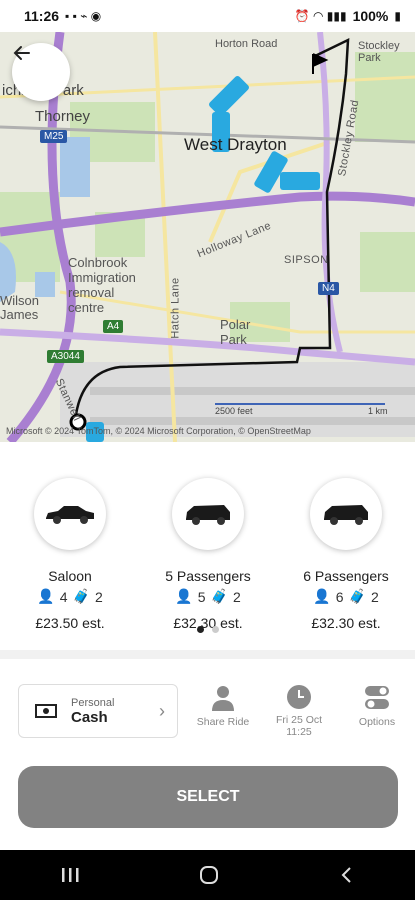 The height and width of the screenshot is (900, 415). What do you see at coordinates (345, 554) in the screenshot?
I see `vehicle-option-6-passengers: 6 Passengers 👤 6 🧳 2 £32.30 est.` at bounding box center [345, 554].